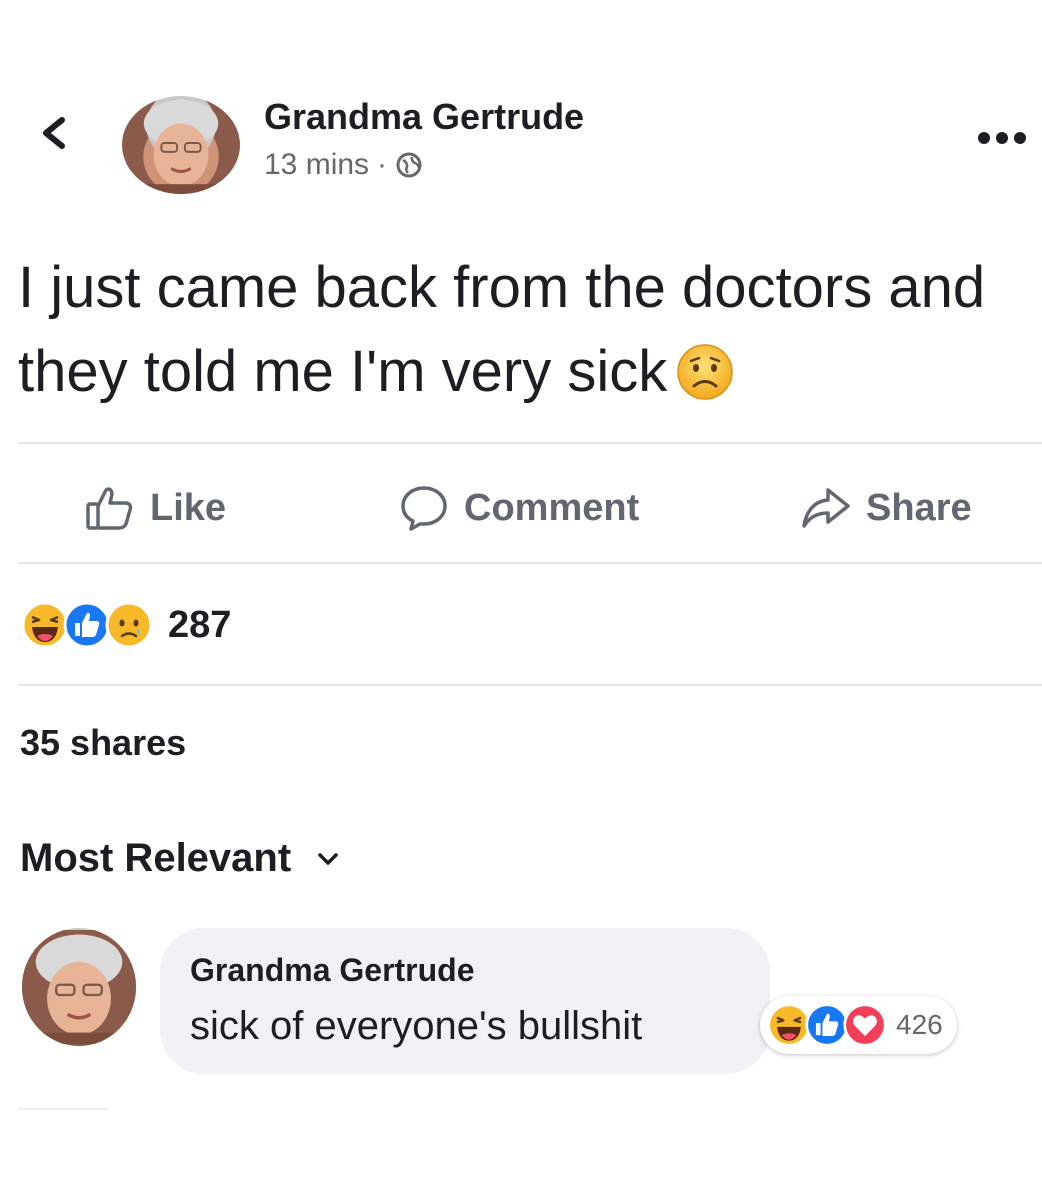  I want to click on comment-reactions: 426, so click(858, 1025).